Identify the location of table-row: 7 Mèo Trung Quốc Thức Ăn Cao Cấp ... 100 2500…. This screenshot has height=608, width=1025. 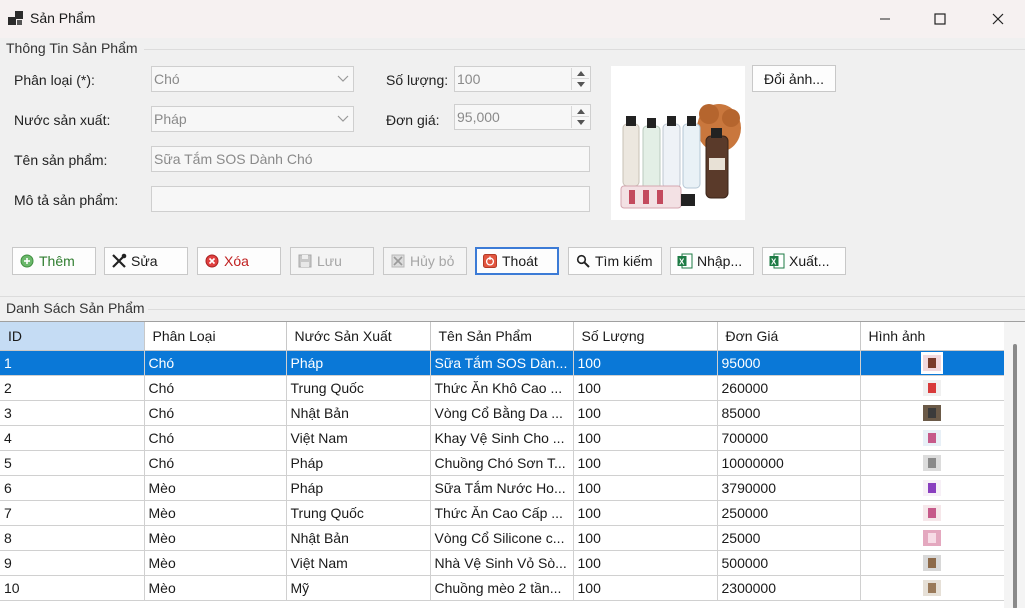
(502, 513).